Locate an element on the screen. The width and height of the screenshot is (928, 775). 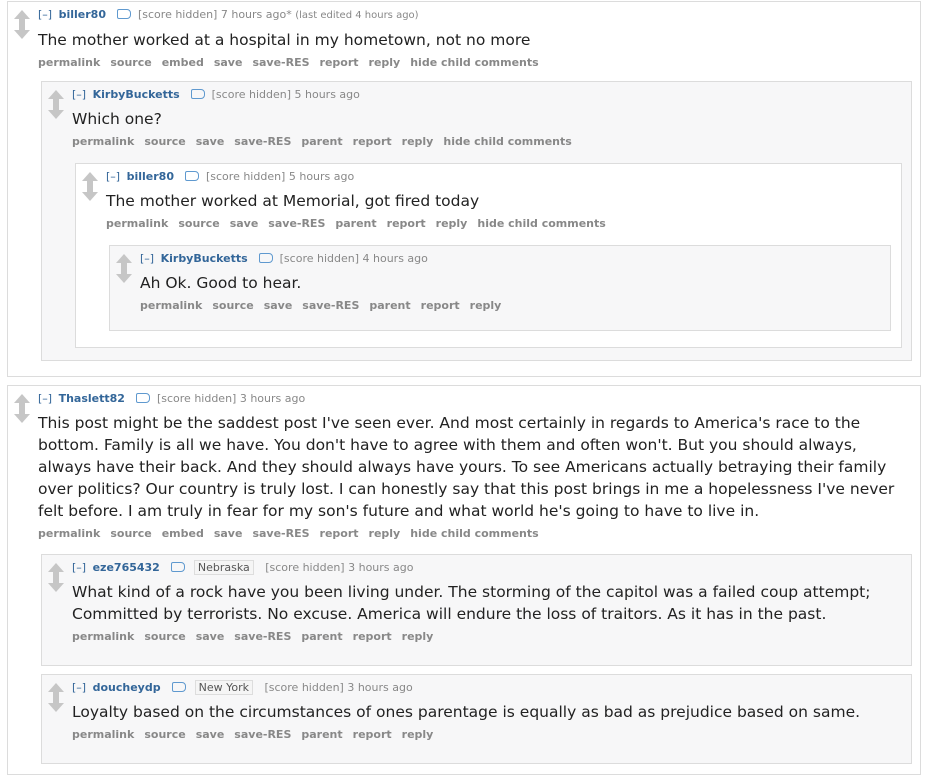
vote-arrows is located at coordinates (124, 268).